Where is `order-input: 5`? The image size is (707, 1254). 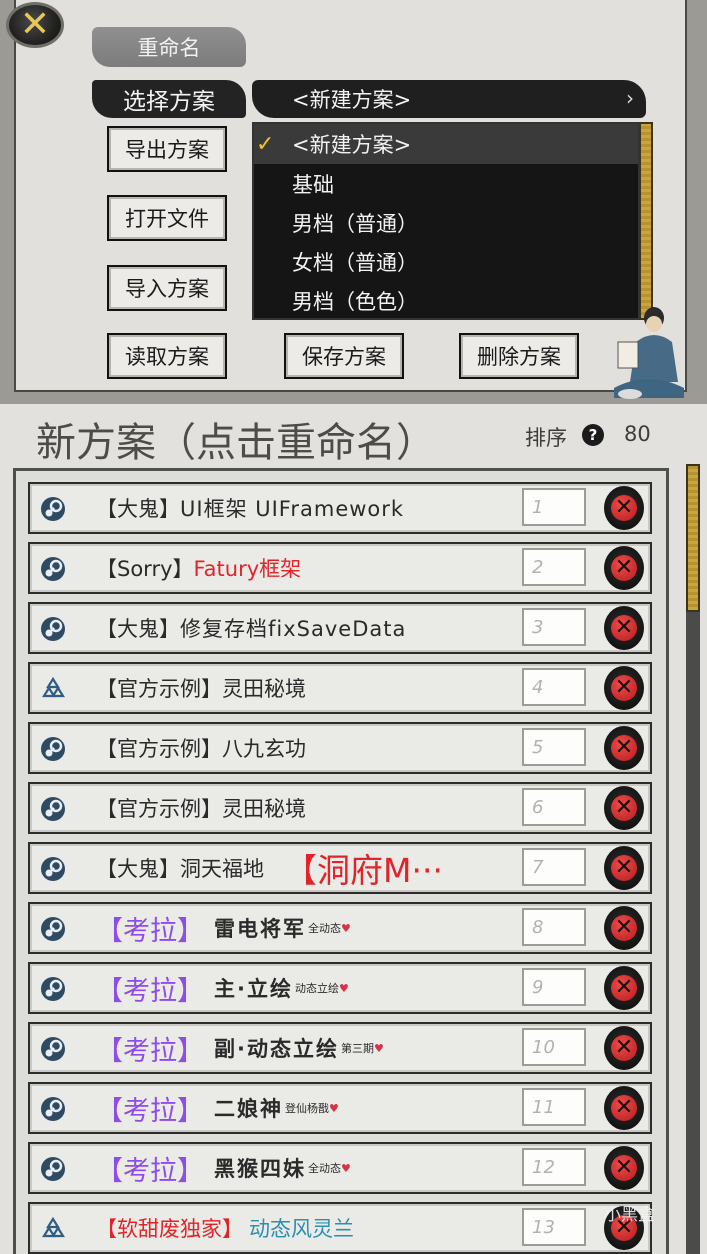 order-input: 5 is located at coordinates (554, 747).